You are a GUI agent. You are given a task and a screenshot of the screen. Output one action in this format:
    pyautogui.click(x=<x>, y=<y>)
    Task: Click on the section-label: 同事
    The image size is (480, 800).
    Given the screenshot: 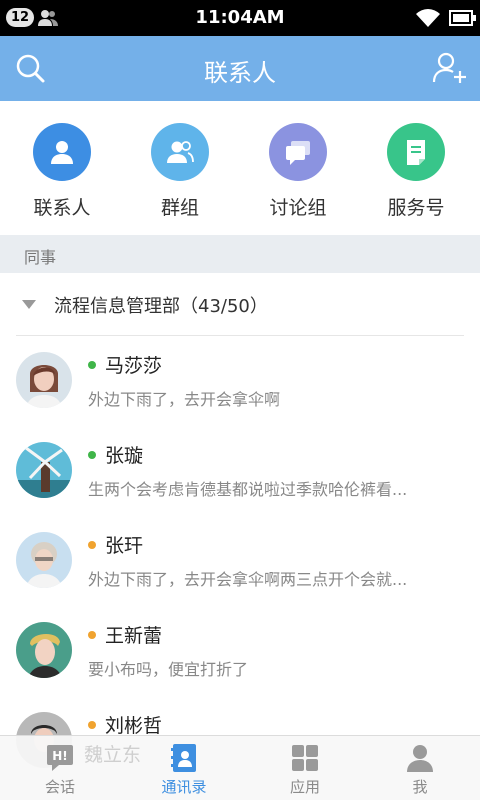 What is the action you would take?
    pyautogui.click(x=40, y=257)
    